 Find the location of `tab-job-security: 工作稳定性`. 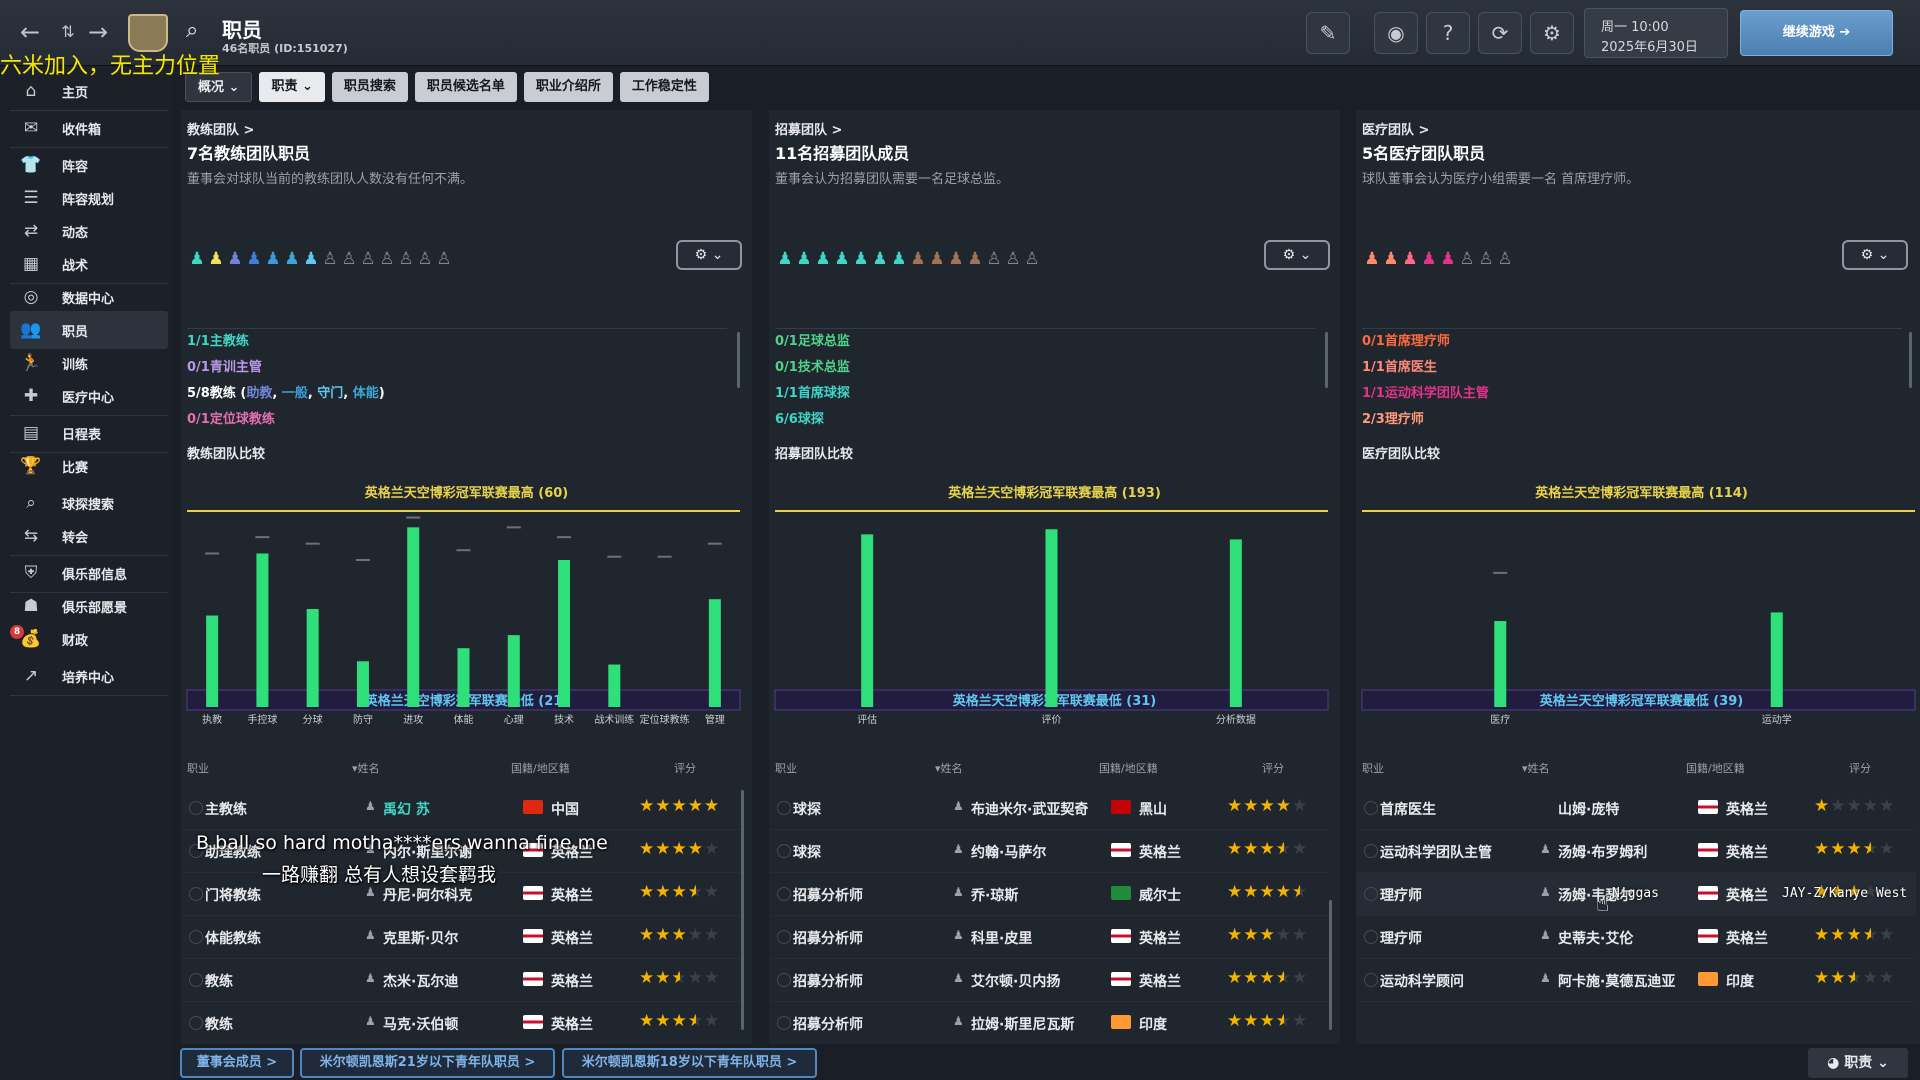

tab-job-security: 工作稳定性 is located at coordinates (664, 87).